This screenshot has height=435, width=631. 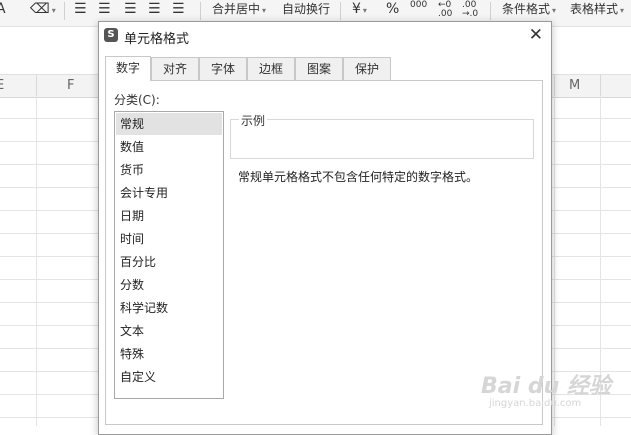 What do you see at coordinates (169, 216) in the screenshot?
I see `category-date: 日期` at bounding box center [169, 216].